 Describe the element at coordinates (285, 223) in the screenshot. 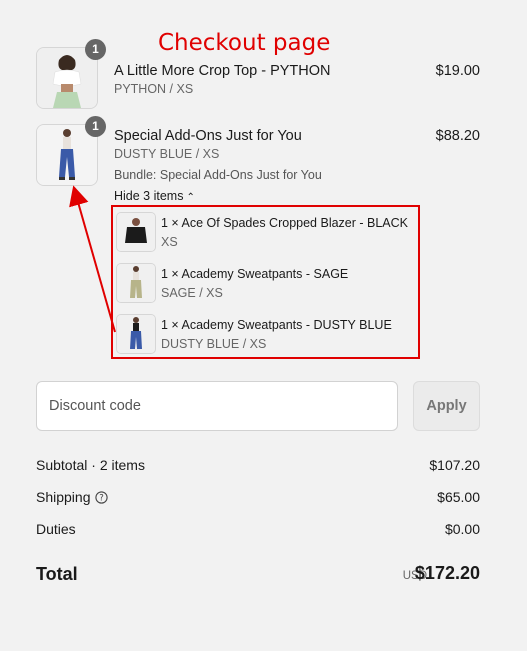

I see `bundle-item-title: 1 × Ace Of Spades Cropped Blazer - BLACK` at that location.